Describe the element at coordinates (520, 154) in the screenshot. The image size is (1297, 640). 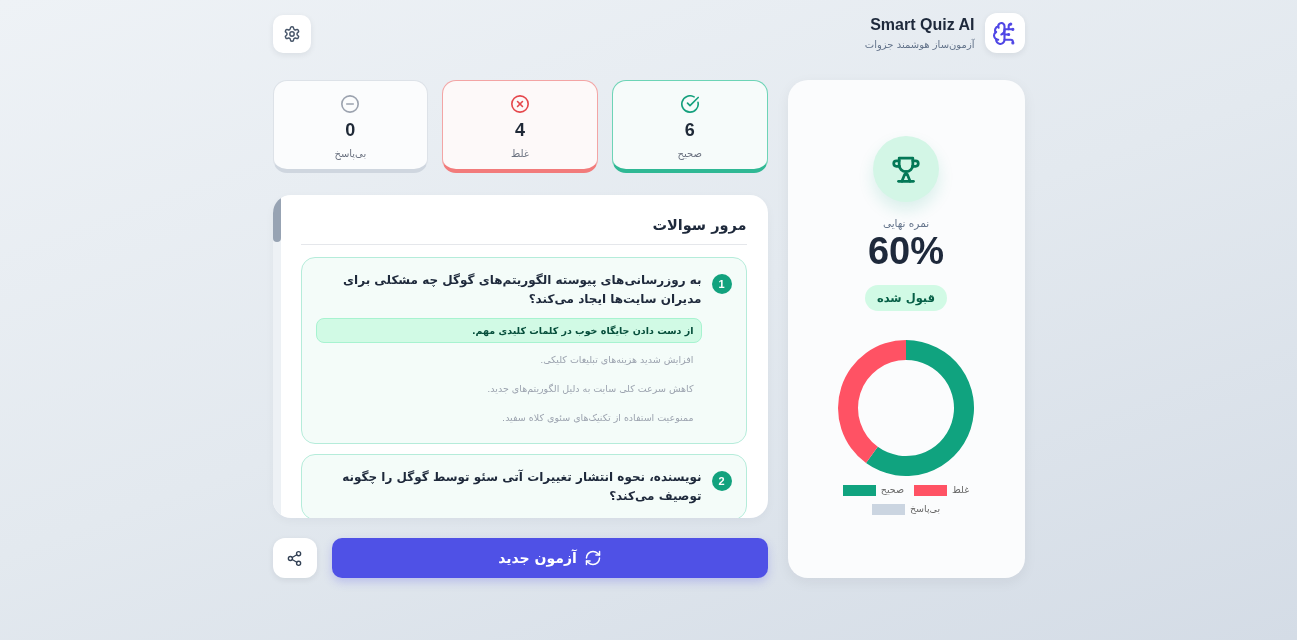
I see `stat-label: غلط` at that location.